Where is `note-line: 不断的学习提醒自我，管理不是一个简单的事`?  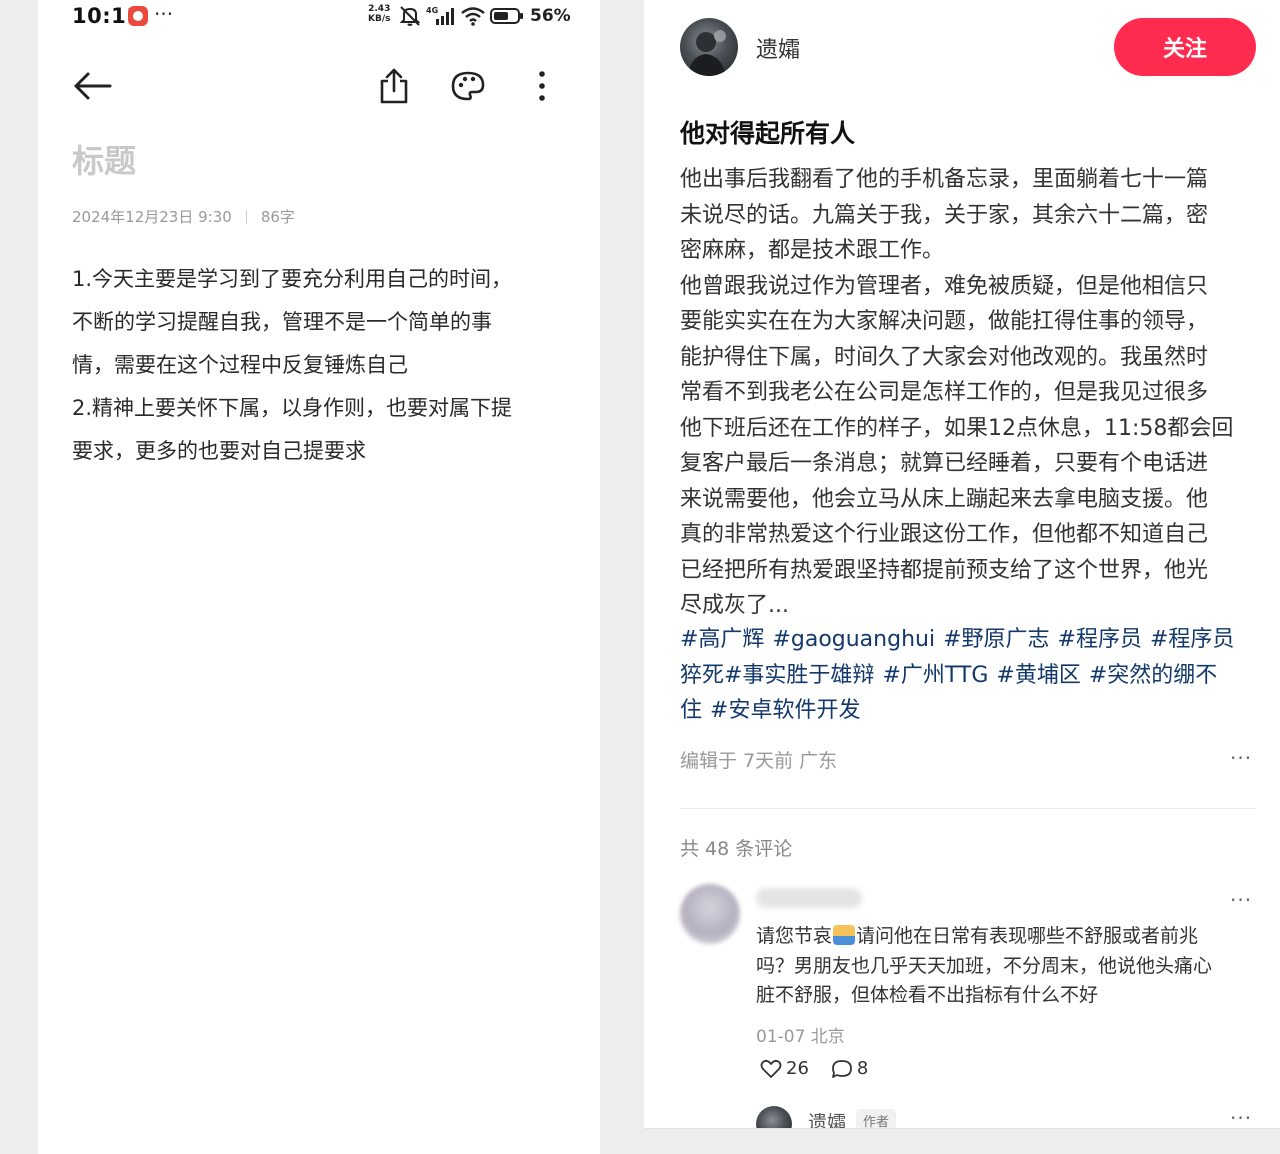 note-line: 不断的学习提醒自我，管理不是一个简单的事 is located at coordinates (282, 322).